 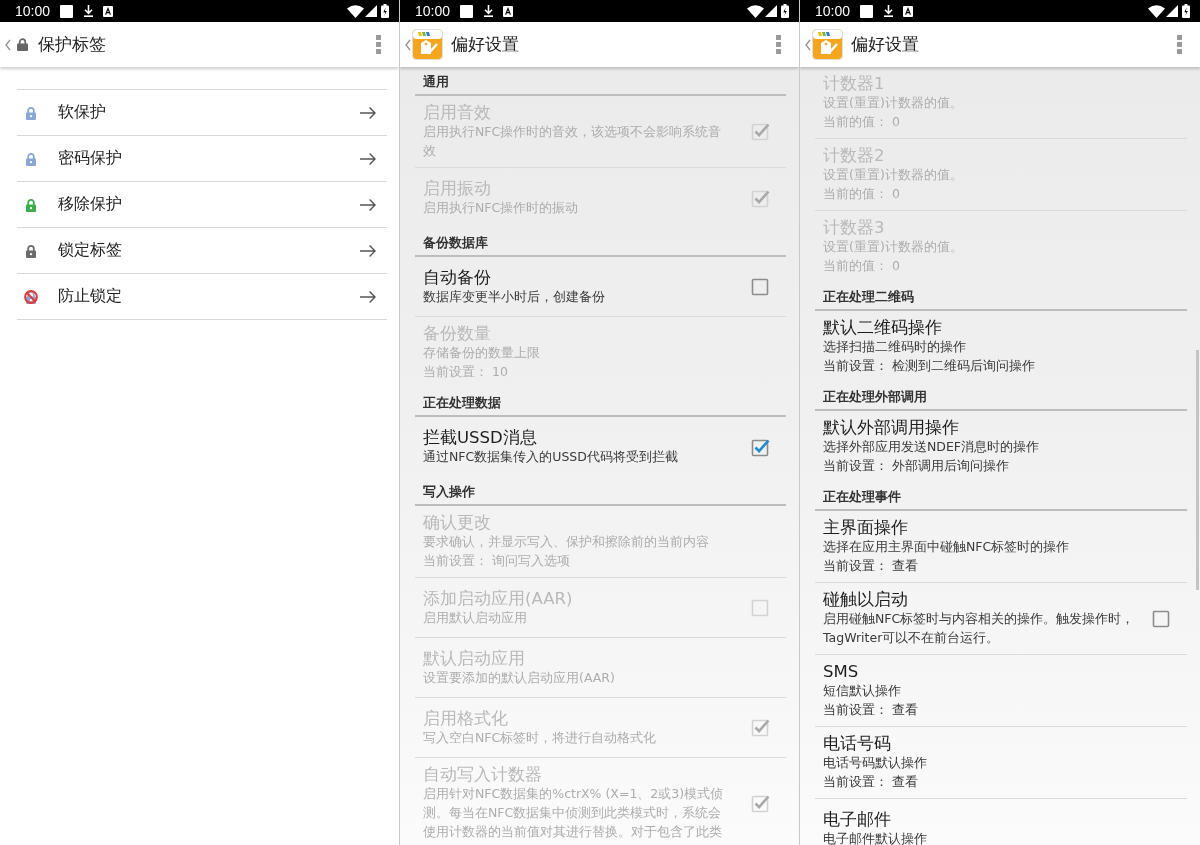 I want to click on setting-summary: 电话号码默认操作, so click(x=875, y=763).